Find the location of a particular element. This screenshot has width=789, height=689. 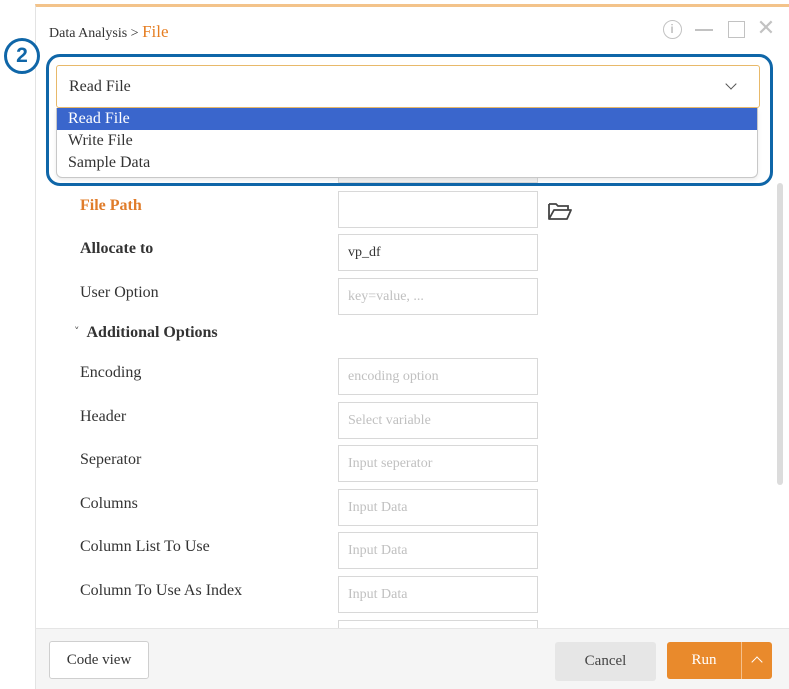

close-icon: ✕ is located at coordinates (766, 29).